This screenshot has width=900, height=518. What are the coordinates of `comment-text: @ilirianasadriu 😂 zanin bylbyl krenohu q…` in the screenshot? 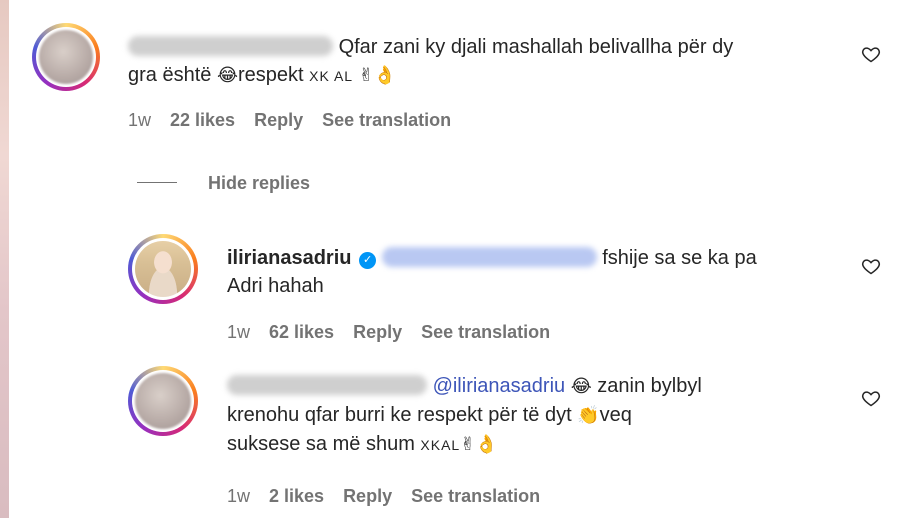 It's located at (537, 415).